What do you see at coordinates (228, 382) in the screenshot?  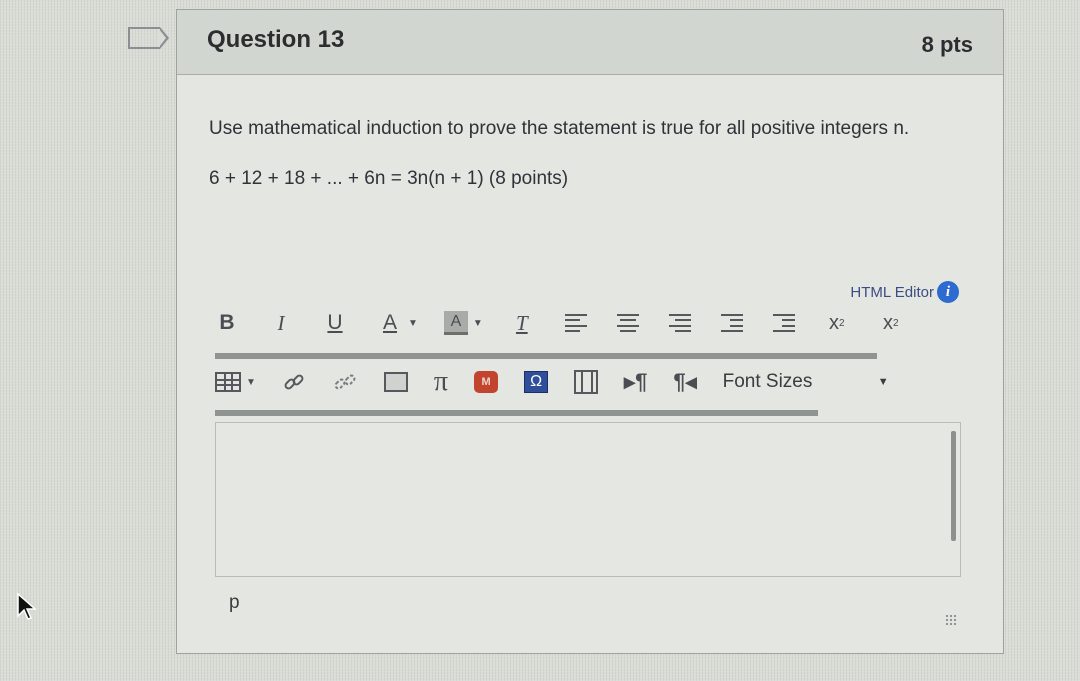 I see `table-icon` at bounding box center [228, 382].